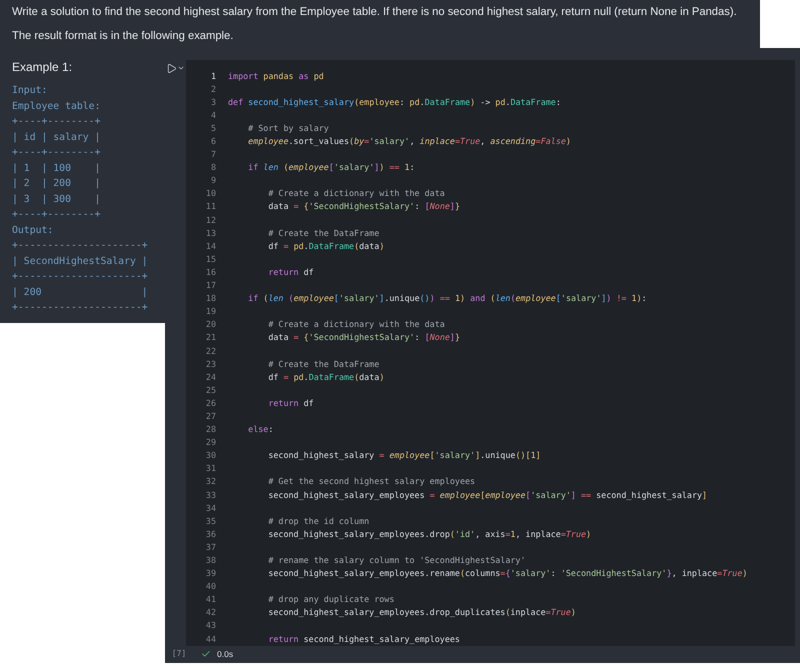 This screenshot has height=665, width=800. Describe the element at coordinates (213, 141) in the screenshot. I see `line-number: 6` at that location.